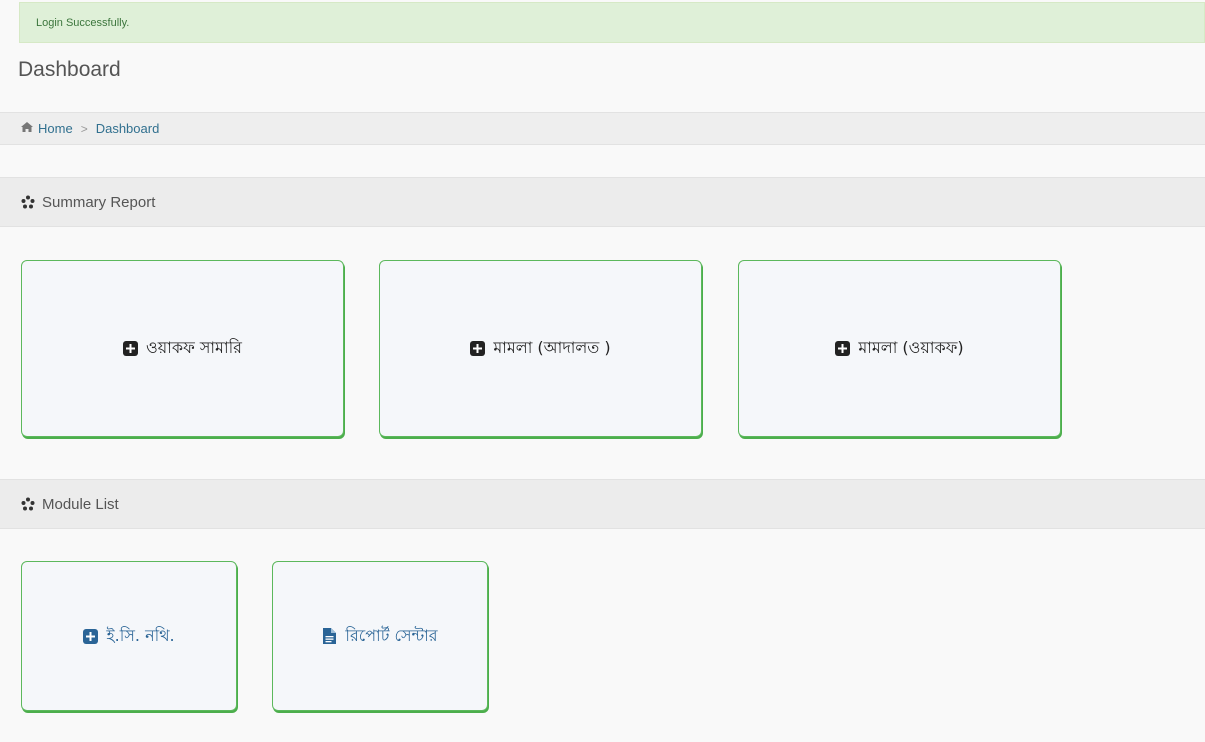 The height and width of the screenshot is (742, 1205). What do you see at coordinates (80, 504) in the screenshot?
I see `module-list-title: Module List` at bounding box center [80, 504].